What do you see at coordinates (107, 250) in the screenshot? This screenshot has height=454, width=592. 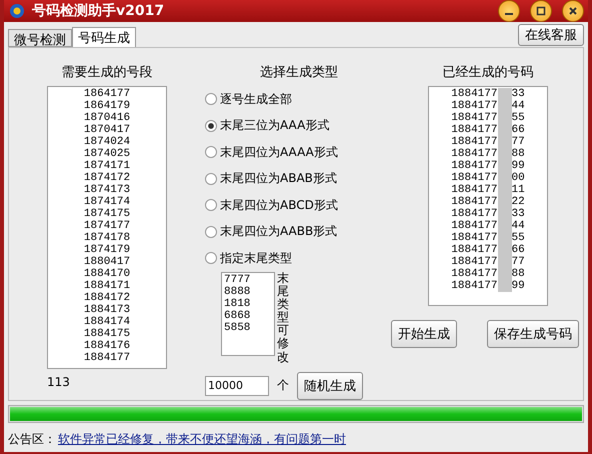 I see `list-item: 1874179` at bounding box center [107, 250].